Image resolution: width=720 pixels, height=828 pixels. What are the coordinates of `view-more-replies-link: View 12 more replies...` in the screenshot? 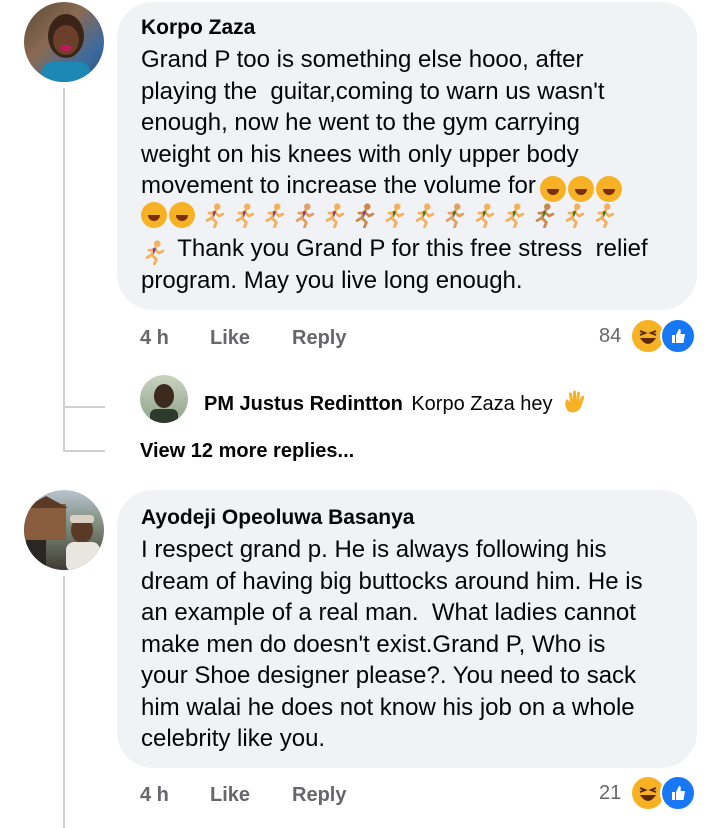 It's located at (247, 451).